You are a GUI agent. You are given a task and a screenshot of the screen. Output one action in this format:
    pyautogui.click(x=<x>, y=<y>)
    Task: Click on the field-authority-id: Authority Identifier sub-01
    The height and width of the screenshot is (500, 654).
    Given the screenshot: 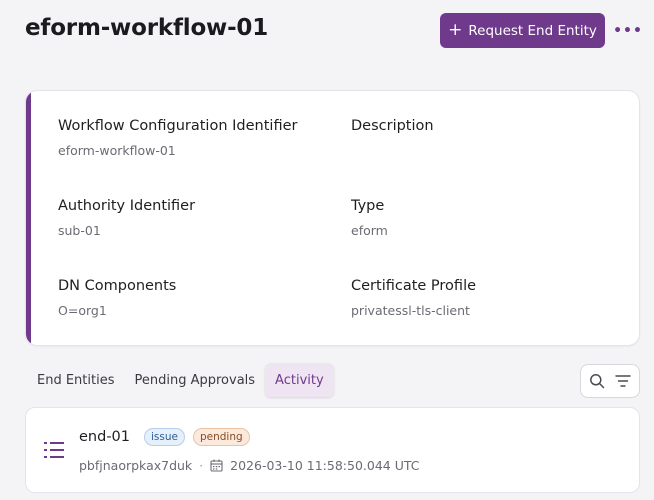 What is the action you would take?
    pyautogui.click(x=126, y=218)
    